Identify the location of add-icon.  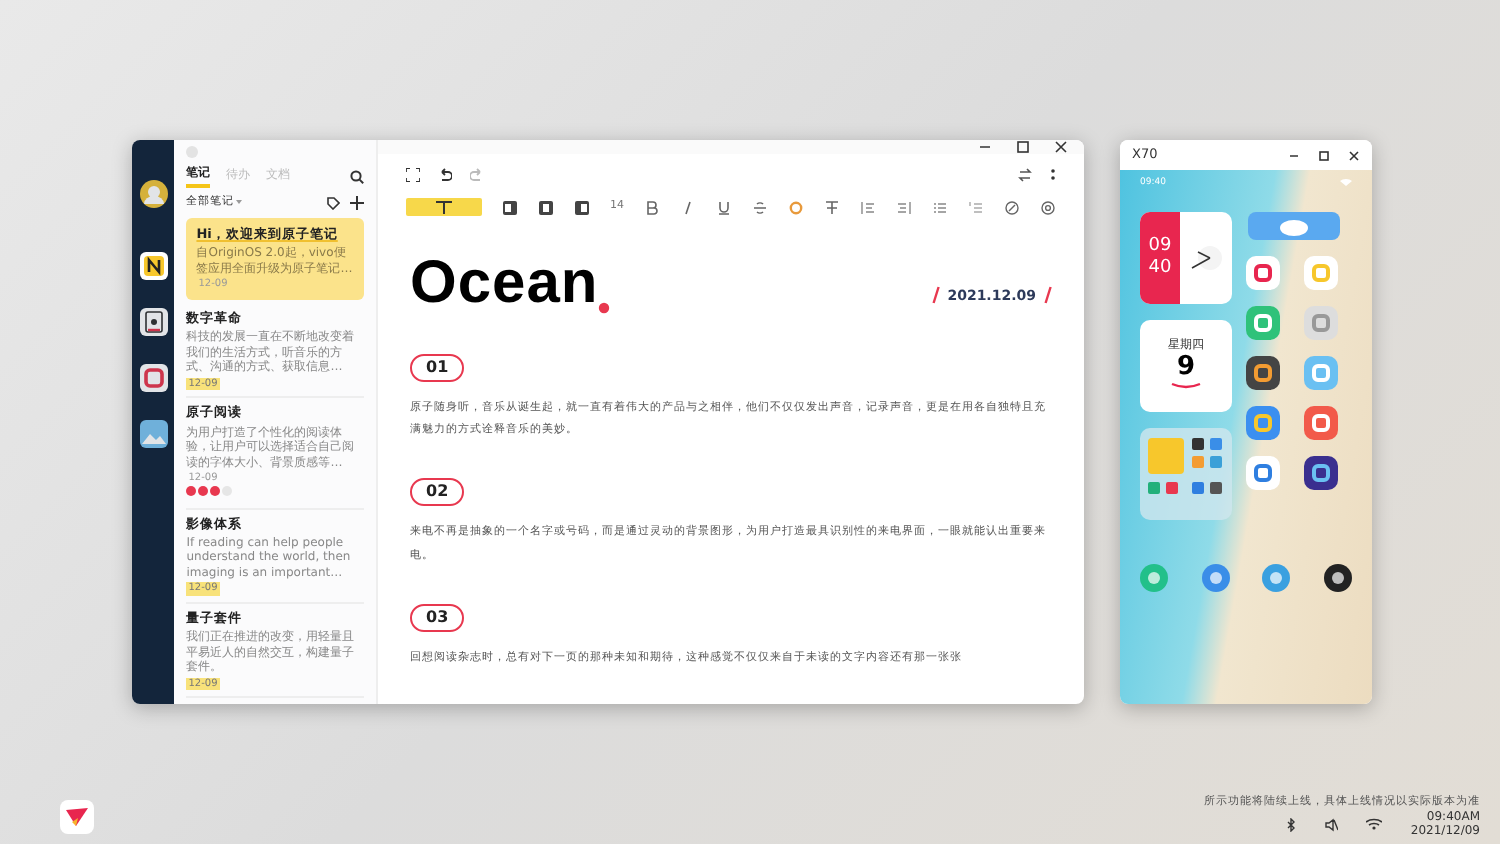
(357, 202).